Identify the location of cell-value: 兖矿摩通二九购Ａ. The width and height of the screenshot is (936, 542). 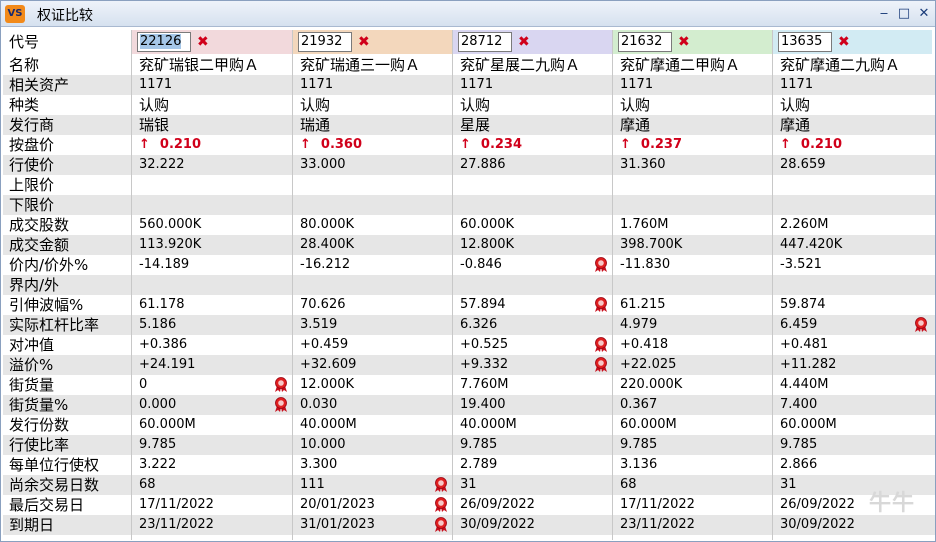
(840, 65).